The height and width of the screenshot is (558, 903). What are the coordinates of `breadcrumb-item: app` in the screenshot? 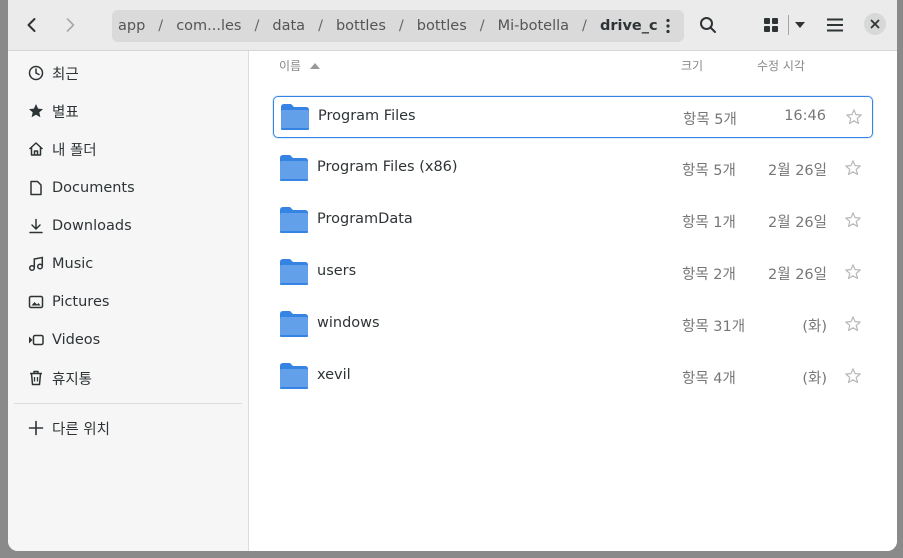 It's located at (131, 26).